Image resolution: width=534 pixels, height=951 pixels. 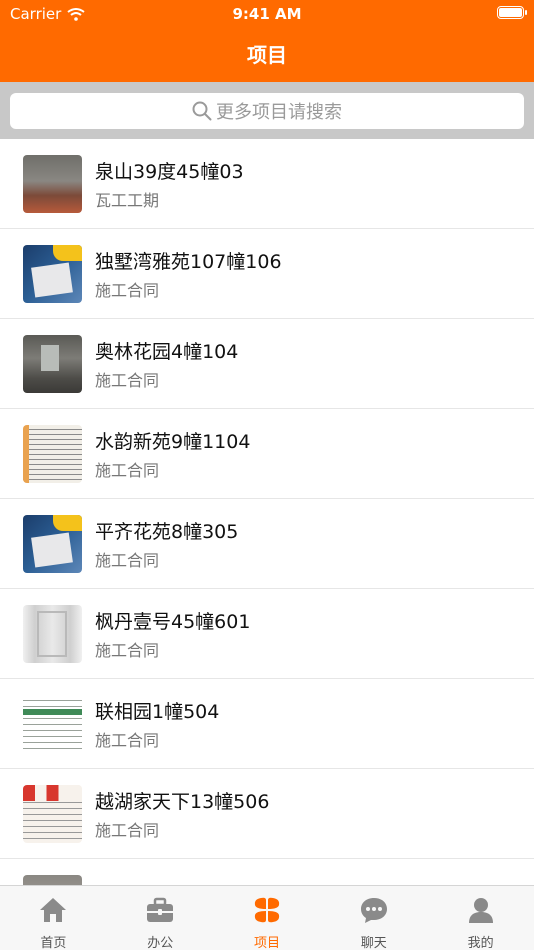 I want to click on page-title: 项目, so click(x=267, y=55).